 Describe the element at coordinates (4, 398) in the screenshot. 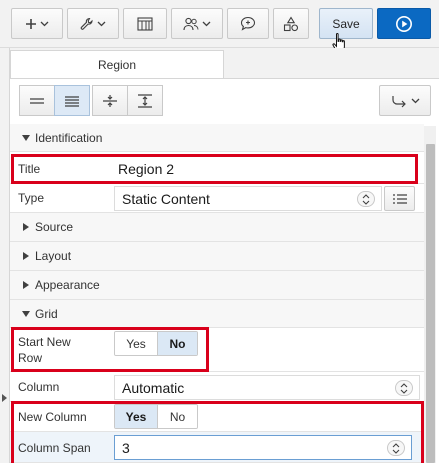

I see `expand-arrow-icon` at that location.